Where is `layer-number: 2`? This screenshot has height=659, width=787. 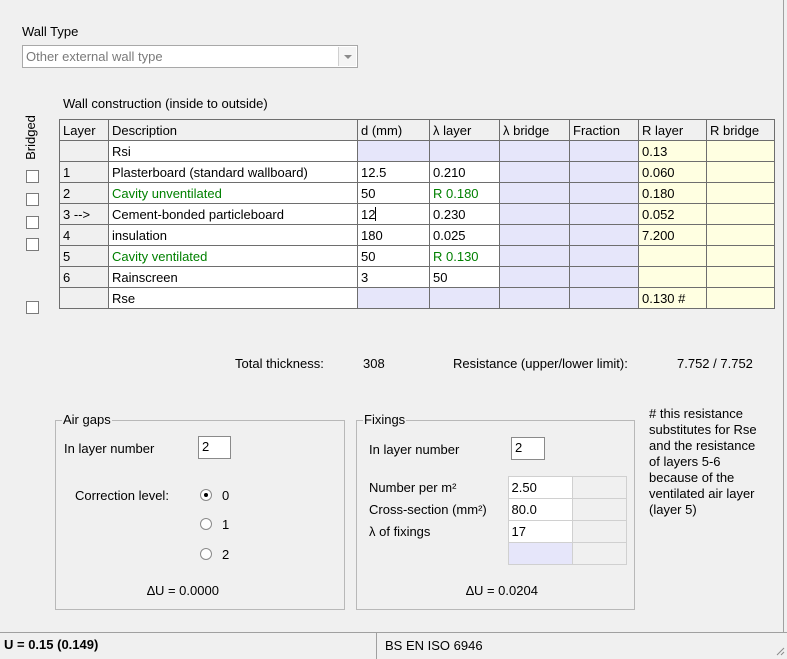
layer-number: 2 is located at coordinates (84, 193).